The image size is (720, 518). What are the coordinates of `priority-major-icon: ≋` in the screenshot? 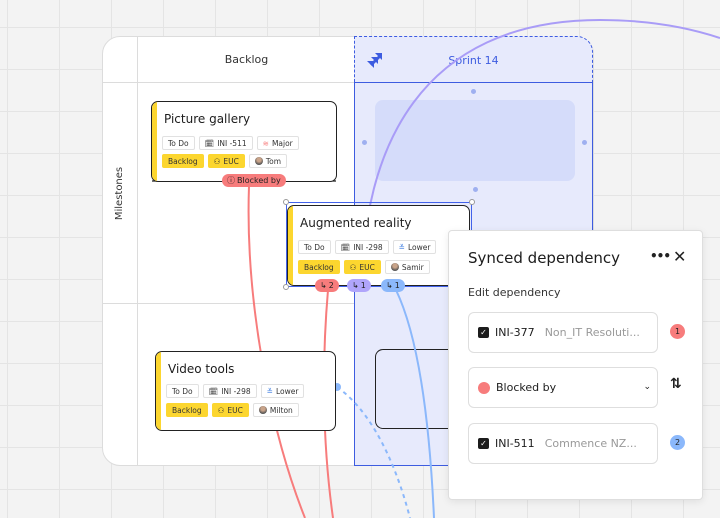 It's located at (265, 143).